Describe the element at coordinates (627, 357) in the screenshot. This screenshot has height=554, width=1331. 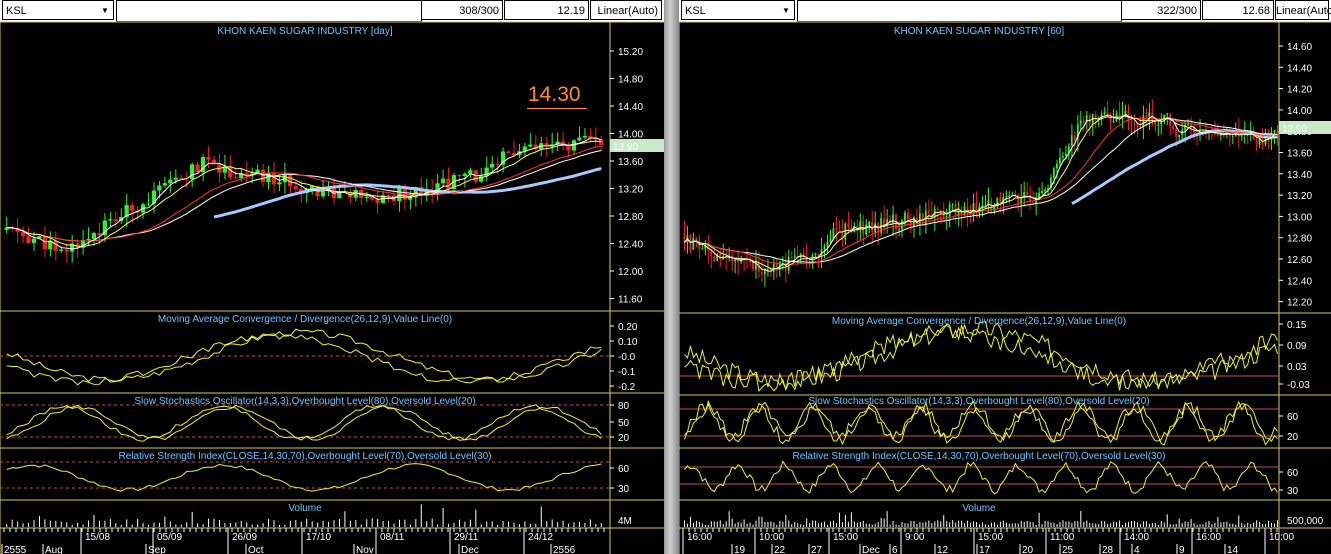
I see `macd-tick-label: -0.0` at that location.